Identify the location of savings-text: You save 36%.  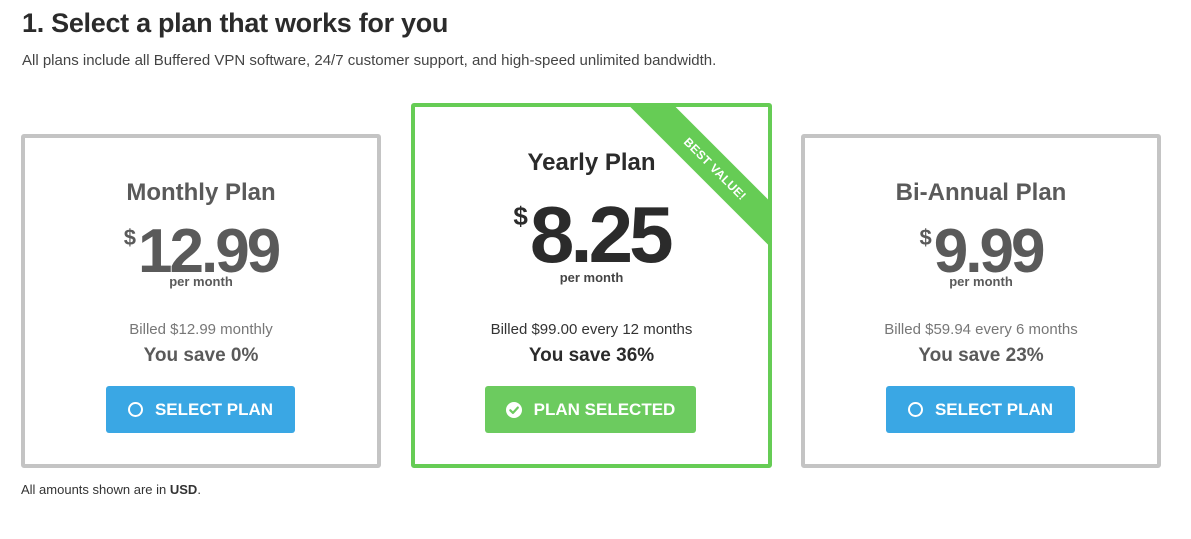
(591, 355).